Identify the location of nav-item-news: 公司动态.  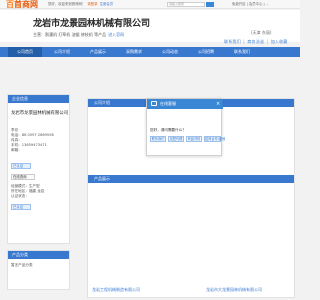
(170, 52).